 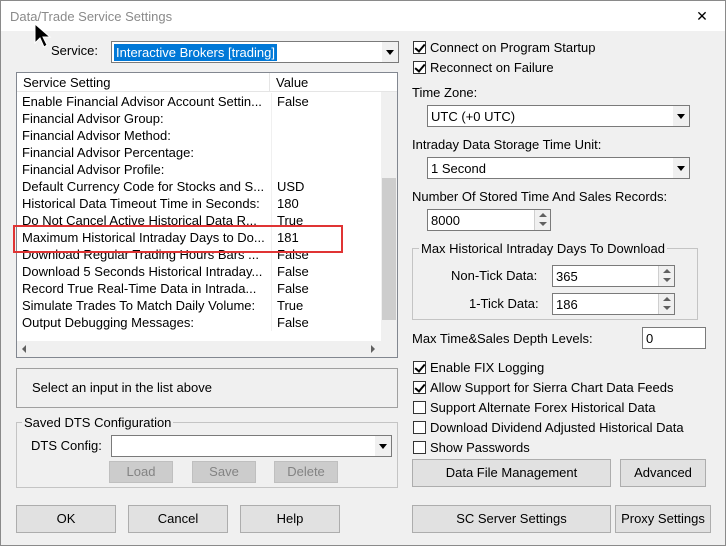 I want to click on ok-button: OK, so click(x=66, y=519).